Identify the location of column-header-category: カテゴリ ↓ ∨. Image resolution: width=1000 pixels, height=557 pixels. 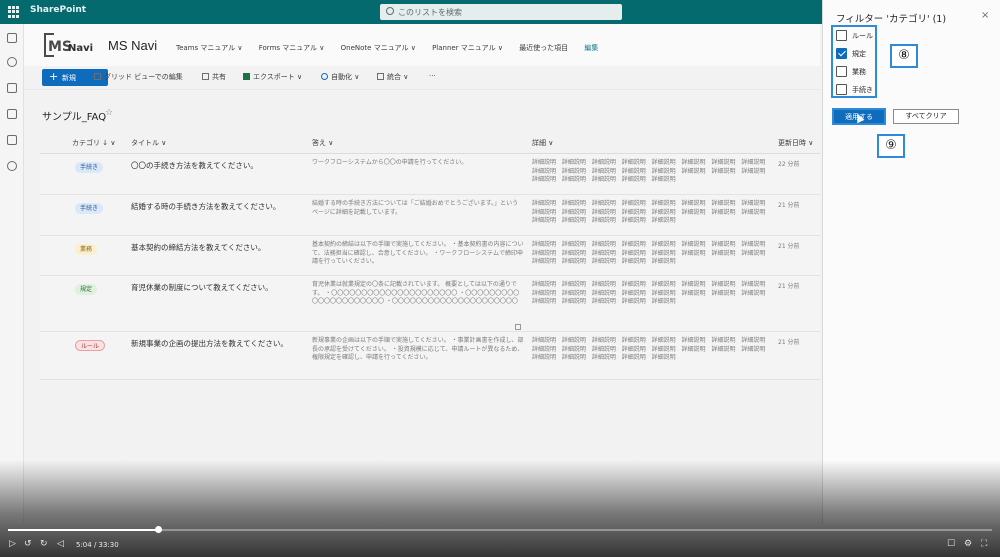
(93, 143).